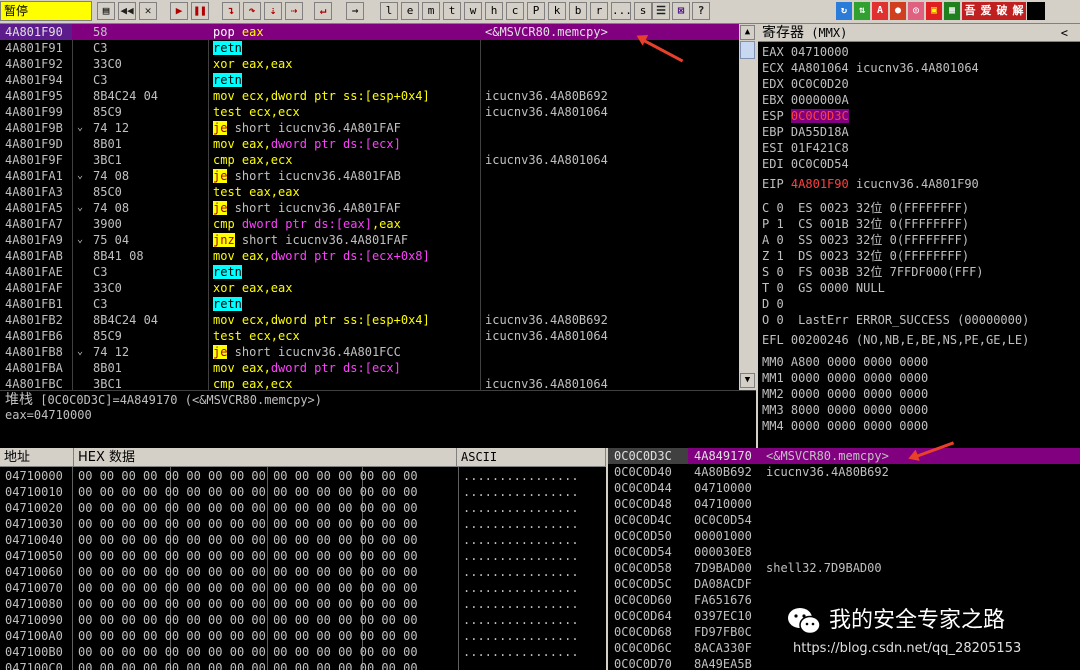 The width and height of the screenshot is (1080, 670). What do you see at coordinates (916, 11) in the screenshot?
I see `target-icon: ◎` at bounding box center [916, 11].